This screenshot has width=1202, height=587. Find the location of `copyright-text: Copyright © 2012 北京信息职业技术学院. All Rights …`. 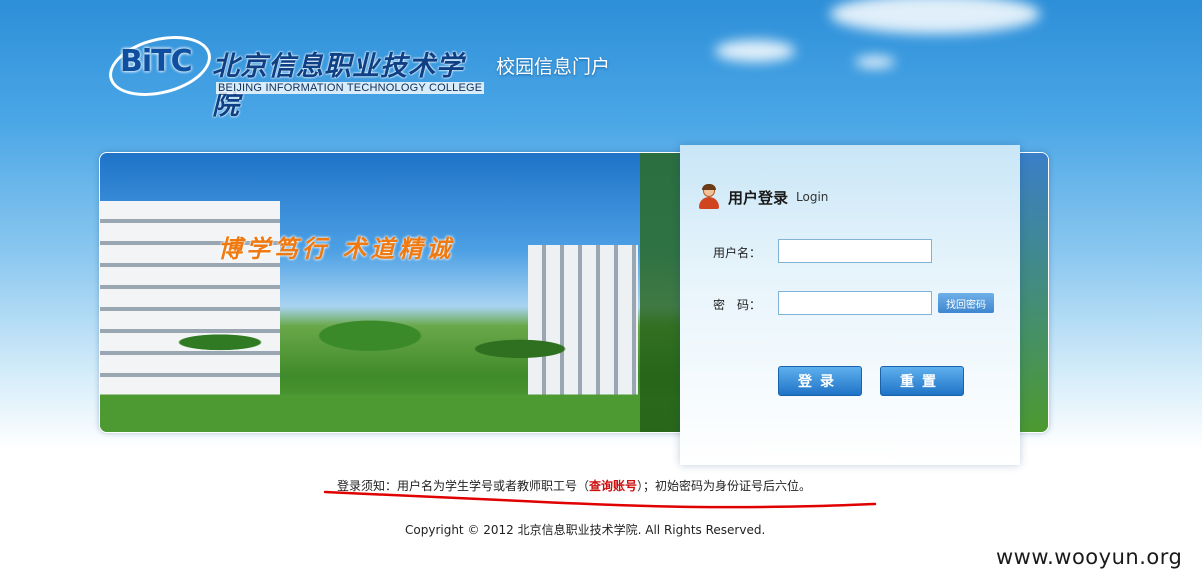

copyright-text: Copyright © 2012 北京信息职业技术学院. All Rights … is located at coordinates (585, 530).